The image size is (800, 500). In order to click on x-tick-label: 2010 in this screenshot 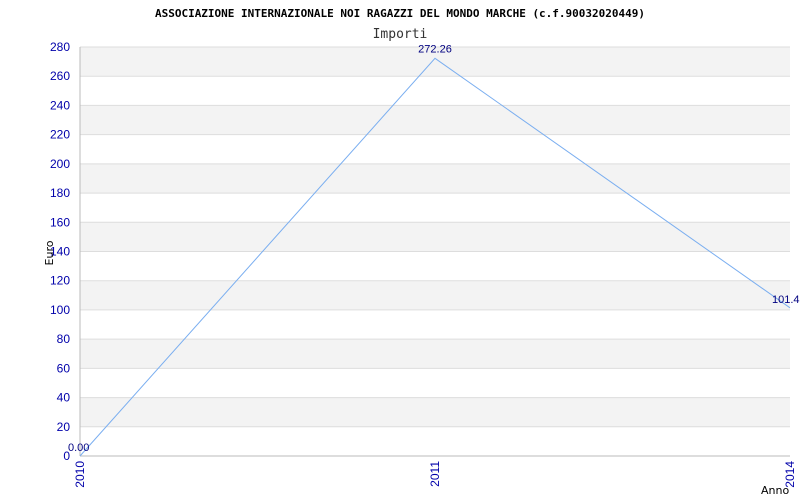, I will do `click(80, 474)`.